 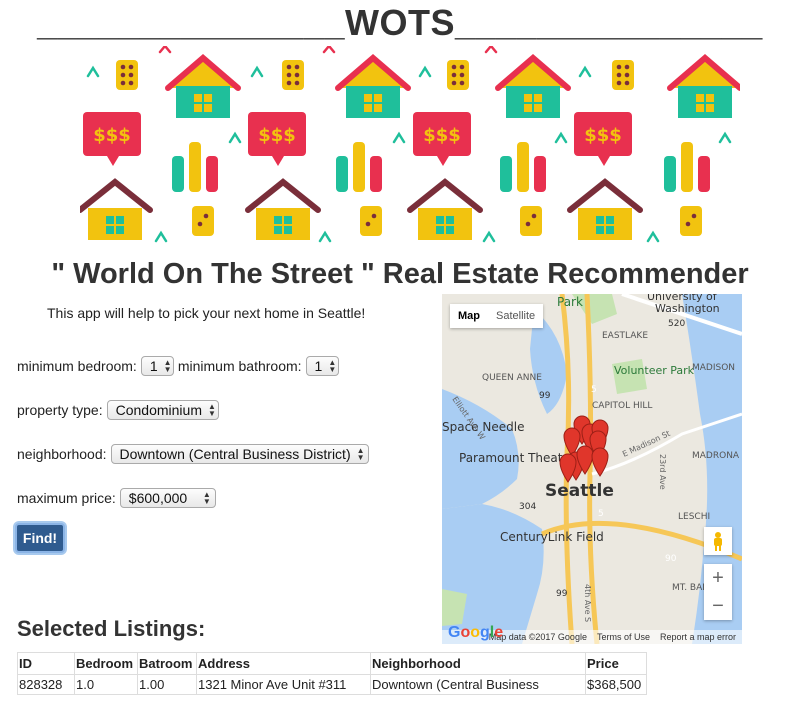 I want to click on map-type-tabs: Map Satellite, so click(x=497, y=316).